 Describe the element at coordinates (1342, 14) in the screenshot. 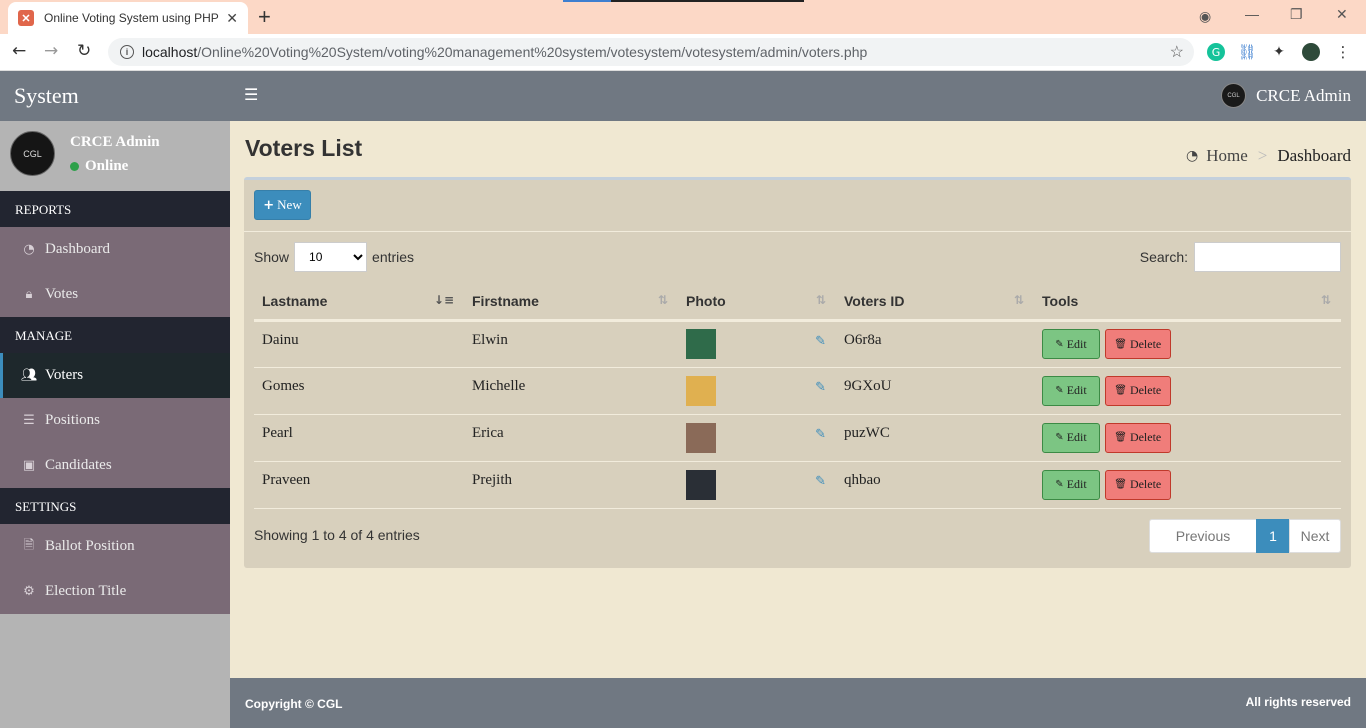

I see `window-close-icon: ✕` at that location.